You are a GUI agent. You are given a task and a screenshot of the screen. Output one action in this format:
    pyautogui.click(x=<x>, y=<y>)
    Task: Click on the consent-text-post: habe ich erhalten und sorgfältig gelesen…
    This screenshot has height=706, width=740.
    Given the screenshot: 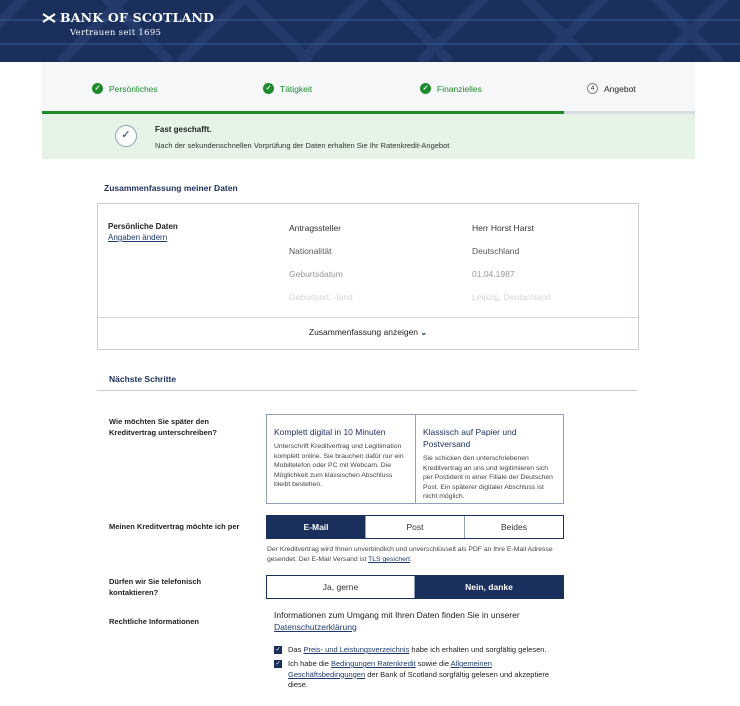 What is the action you would take?
    pyautogui.click(x=479, y=649)
    